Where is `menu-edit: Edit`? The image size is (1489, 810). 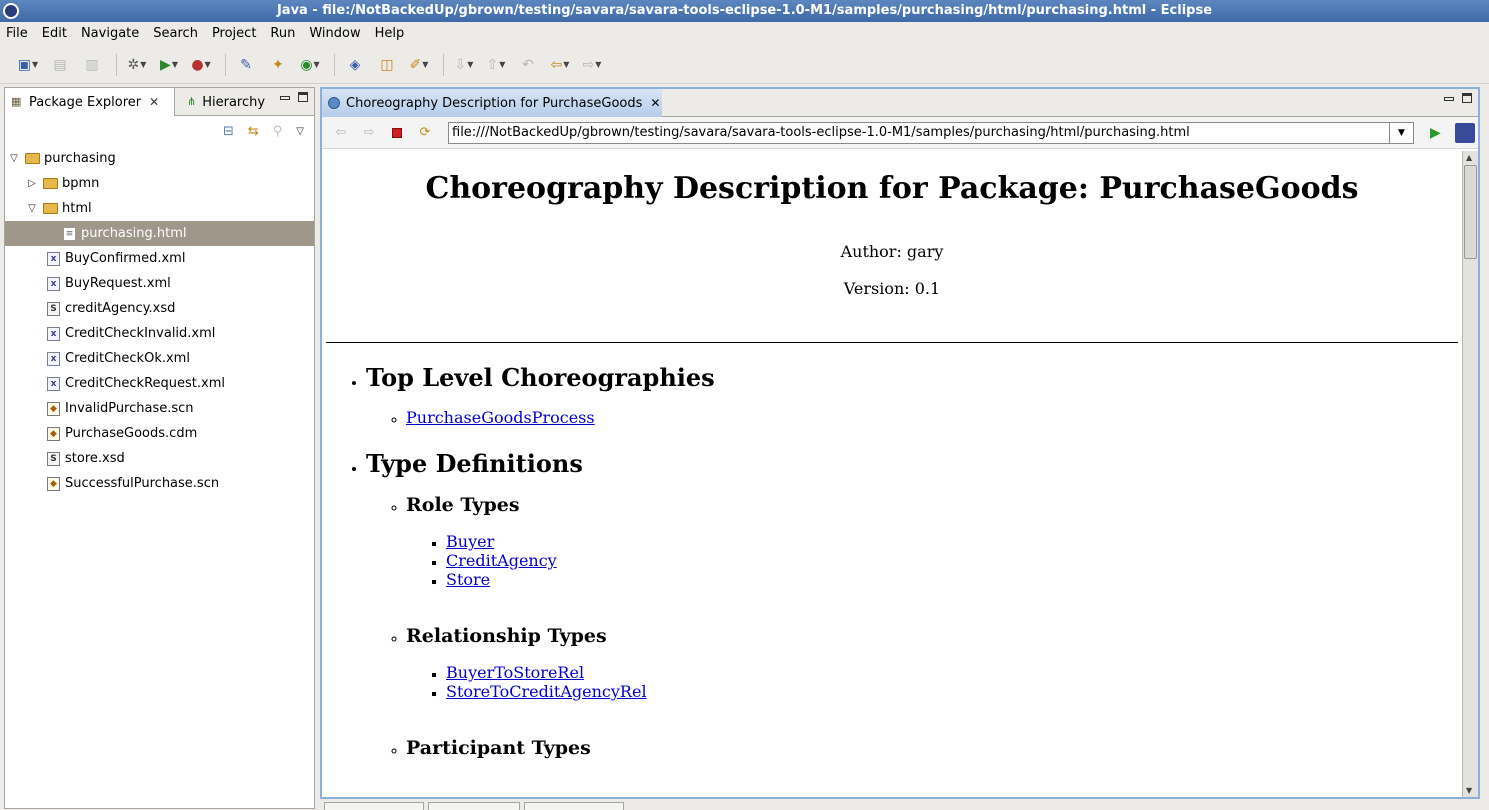
menu-edit: Edit is located at coordinates (54, 33).